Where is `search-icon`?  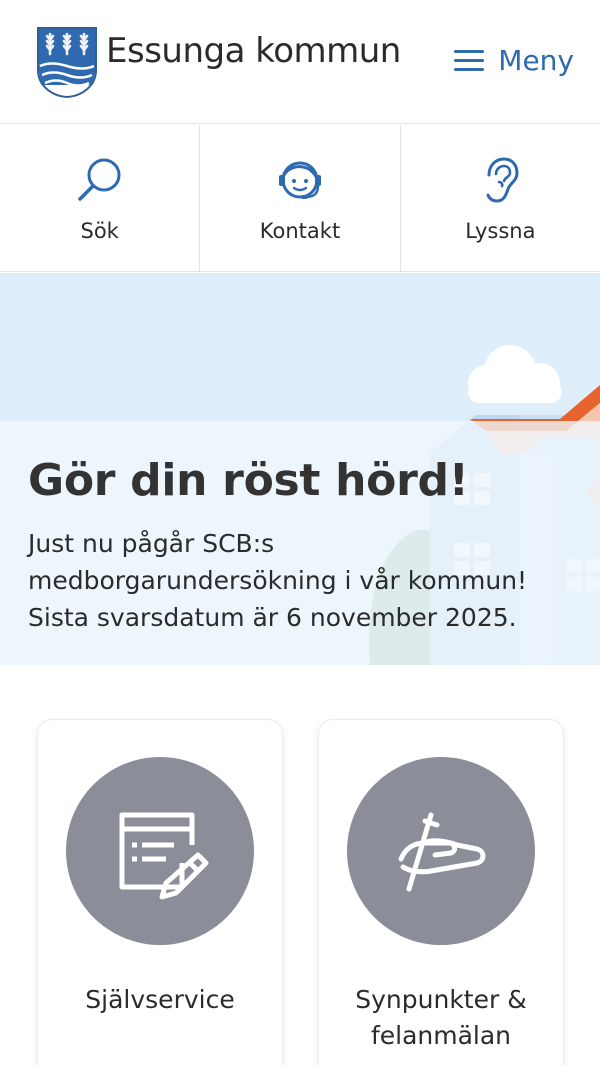 search-icon is located at coordinates (99, 179).